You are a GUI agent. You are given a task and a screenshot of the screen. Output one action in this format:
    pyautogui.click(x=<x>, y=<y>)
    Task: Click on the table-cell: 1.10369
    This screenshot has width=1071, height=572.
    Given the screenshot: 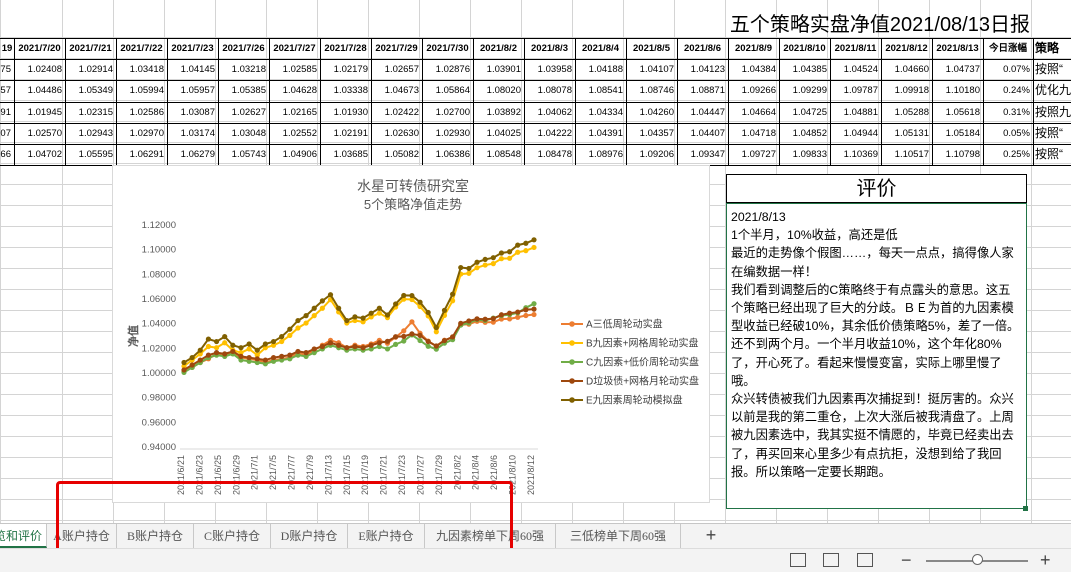 What is the action you would take?
    pyautogui.click(x=855, y=154)
    